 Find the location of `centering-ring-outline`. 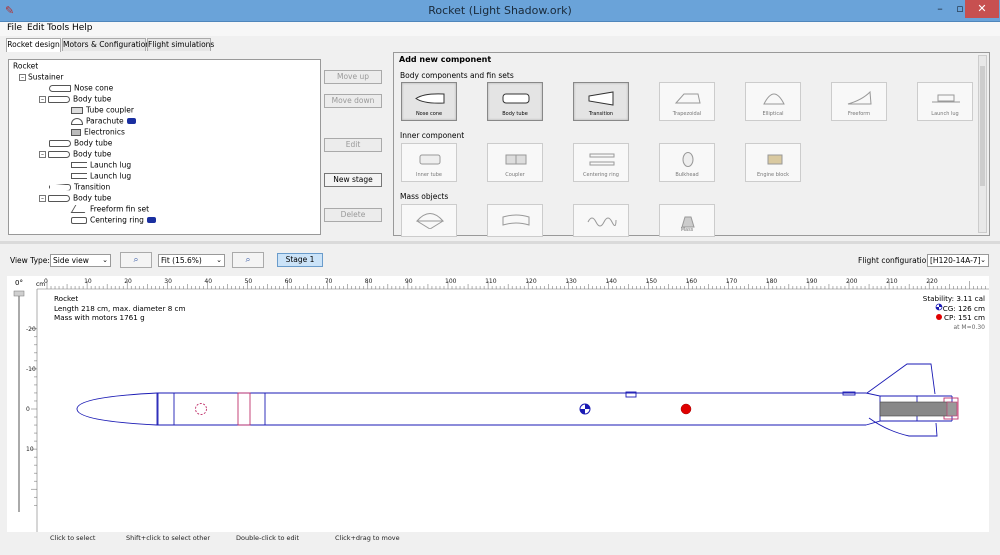

centering-ring-outline is located at coordinates (244, 409).